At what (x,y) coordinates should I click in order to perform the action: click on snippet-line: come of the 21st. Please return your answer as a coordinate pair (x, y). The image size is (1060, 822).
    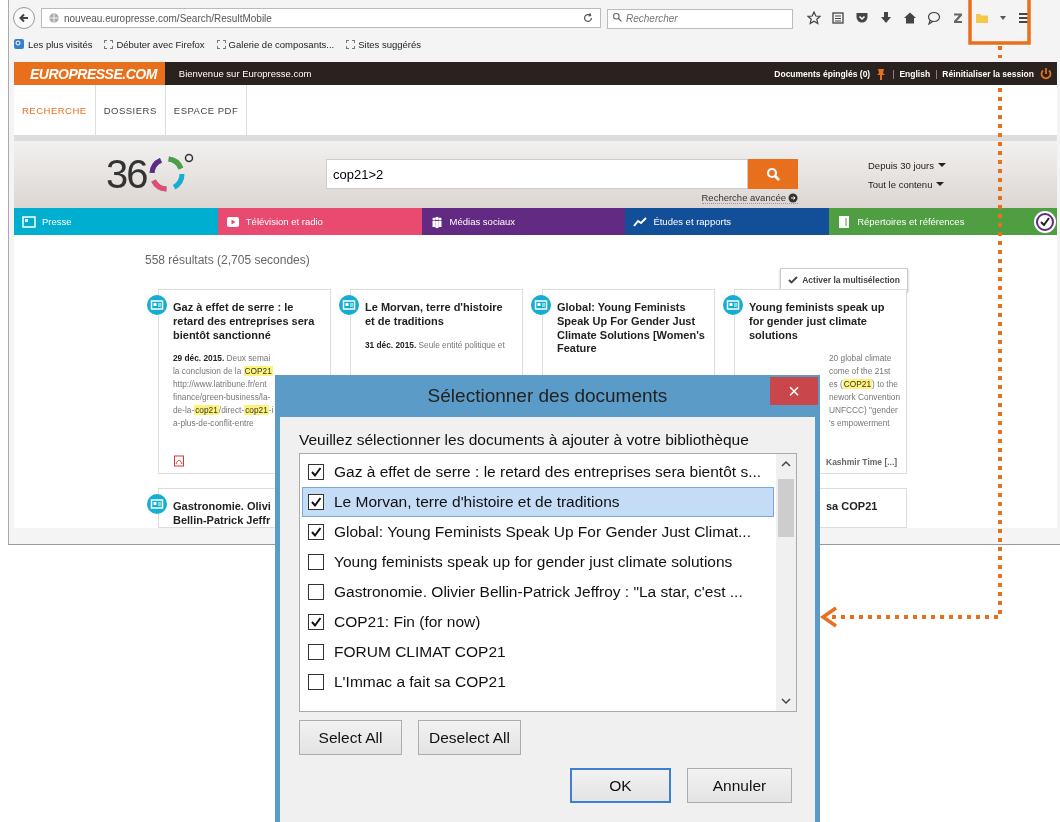
    Looking at the image, I should click on (860, 372).